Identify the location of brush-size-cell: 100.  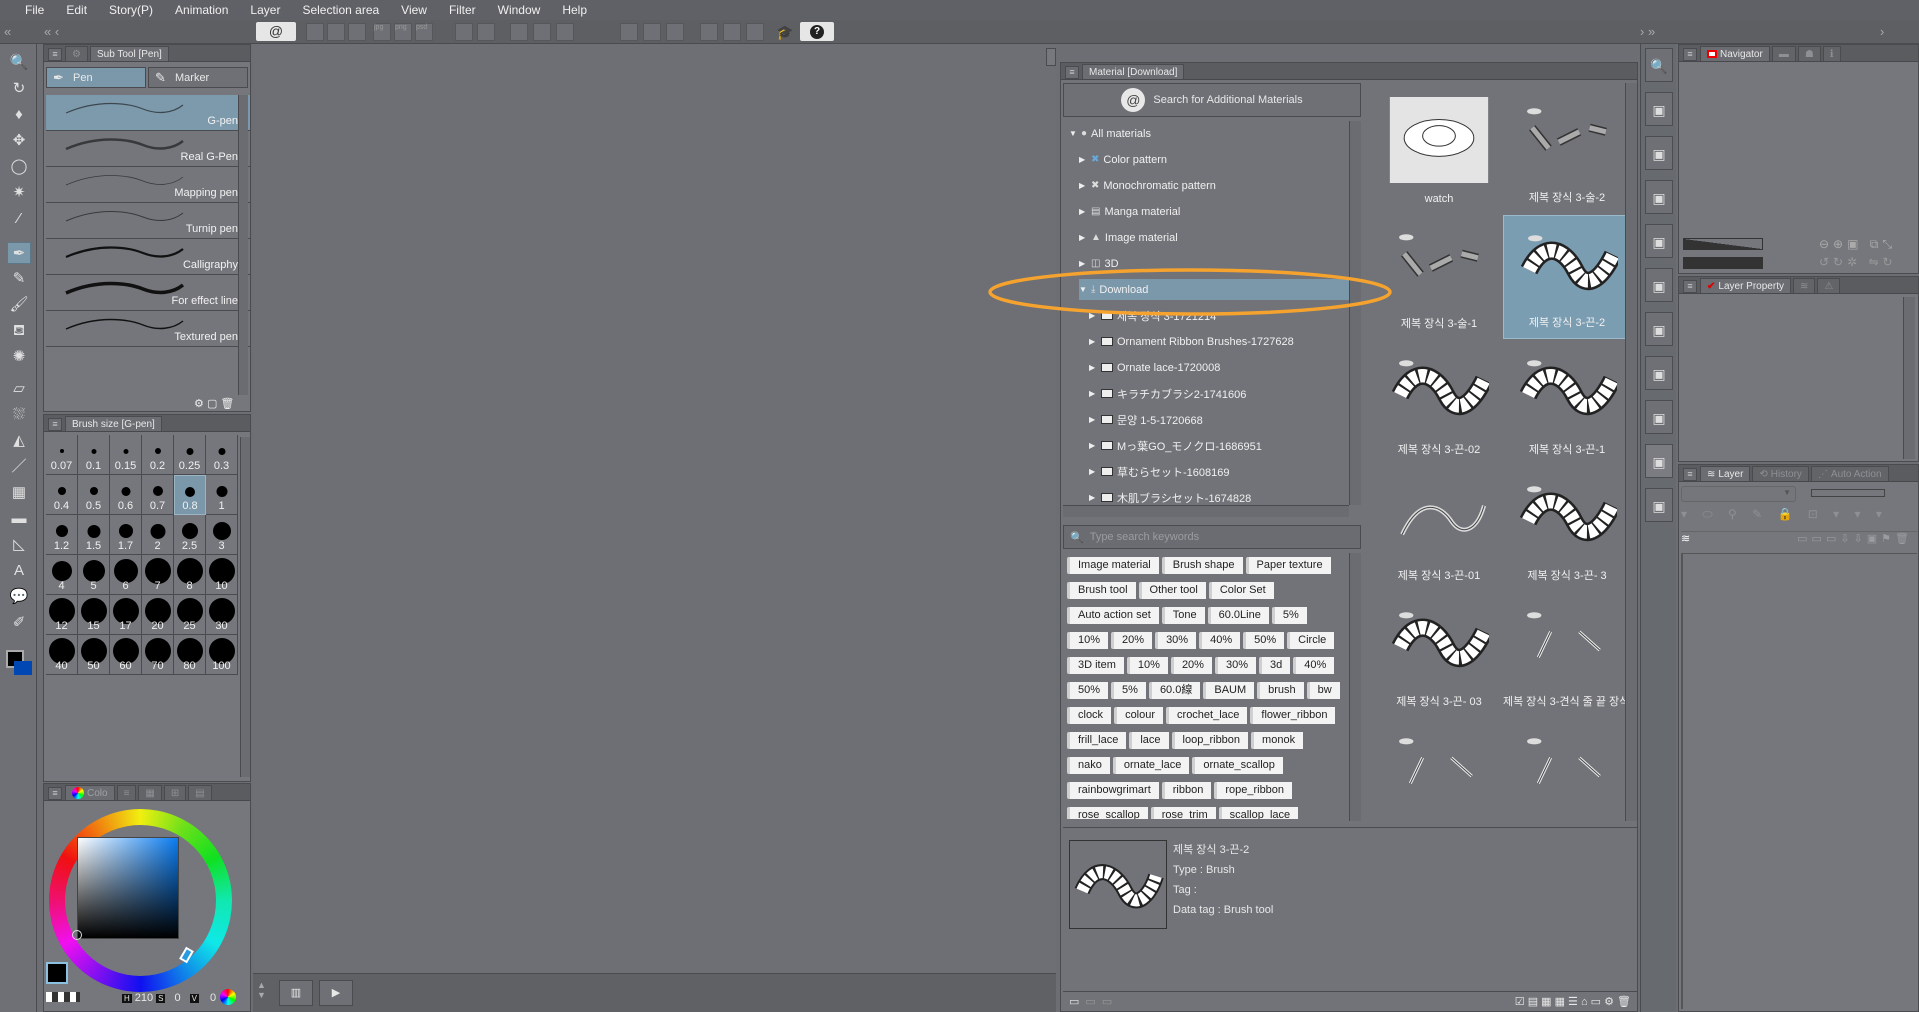
(222, 655).